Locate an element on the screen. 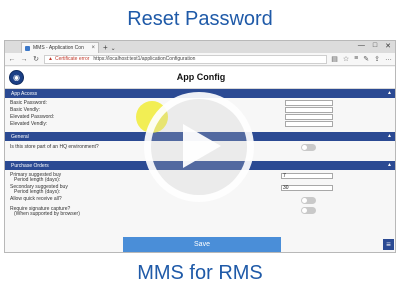  back-arrow-icon: ← is located at coordinates (12, 59).